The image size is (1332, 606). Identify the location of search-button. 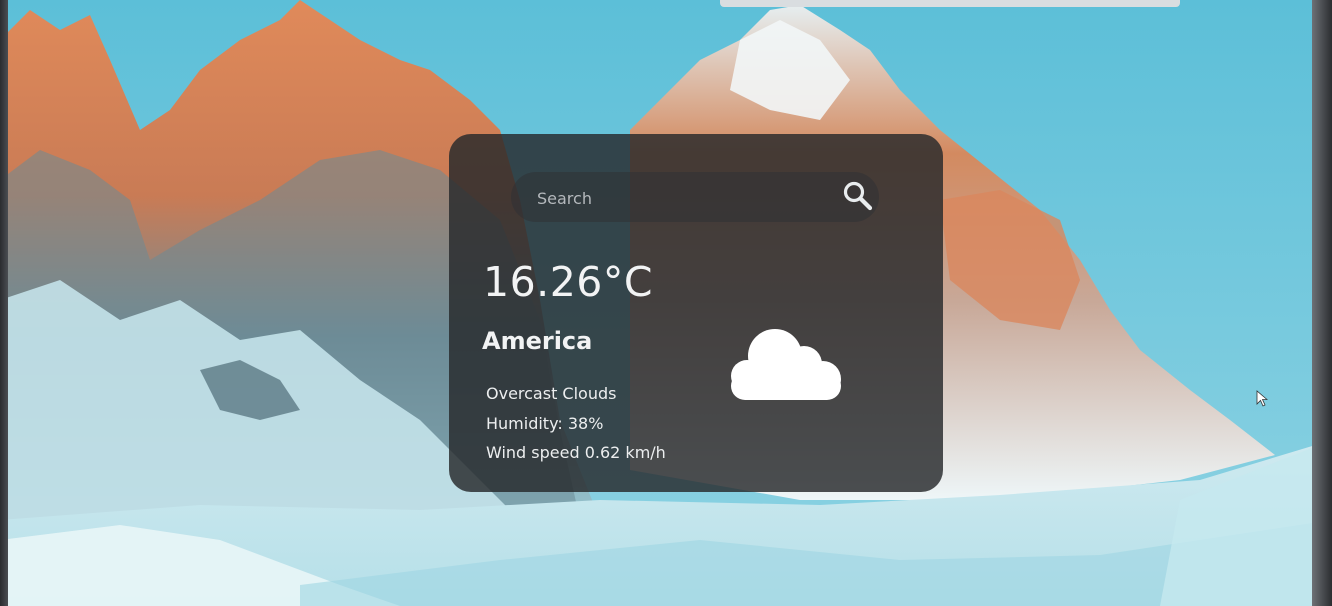
(858, 196).